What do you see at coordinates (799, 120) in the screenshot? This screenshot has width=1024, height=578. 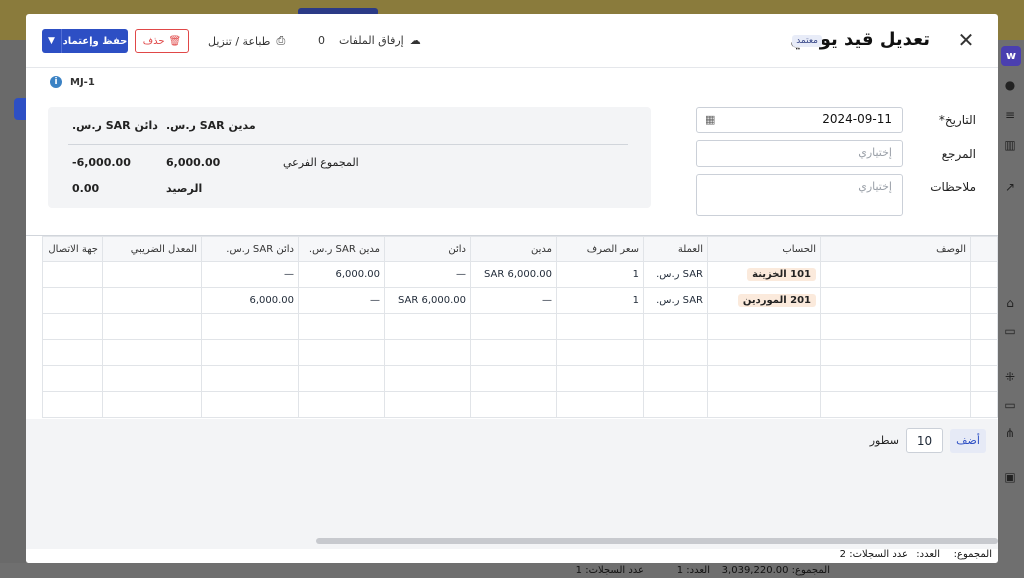 I see `date-field: ▦ 2024-09-11` at bounding box center [799, 120].